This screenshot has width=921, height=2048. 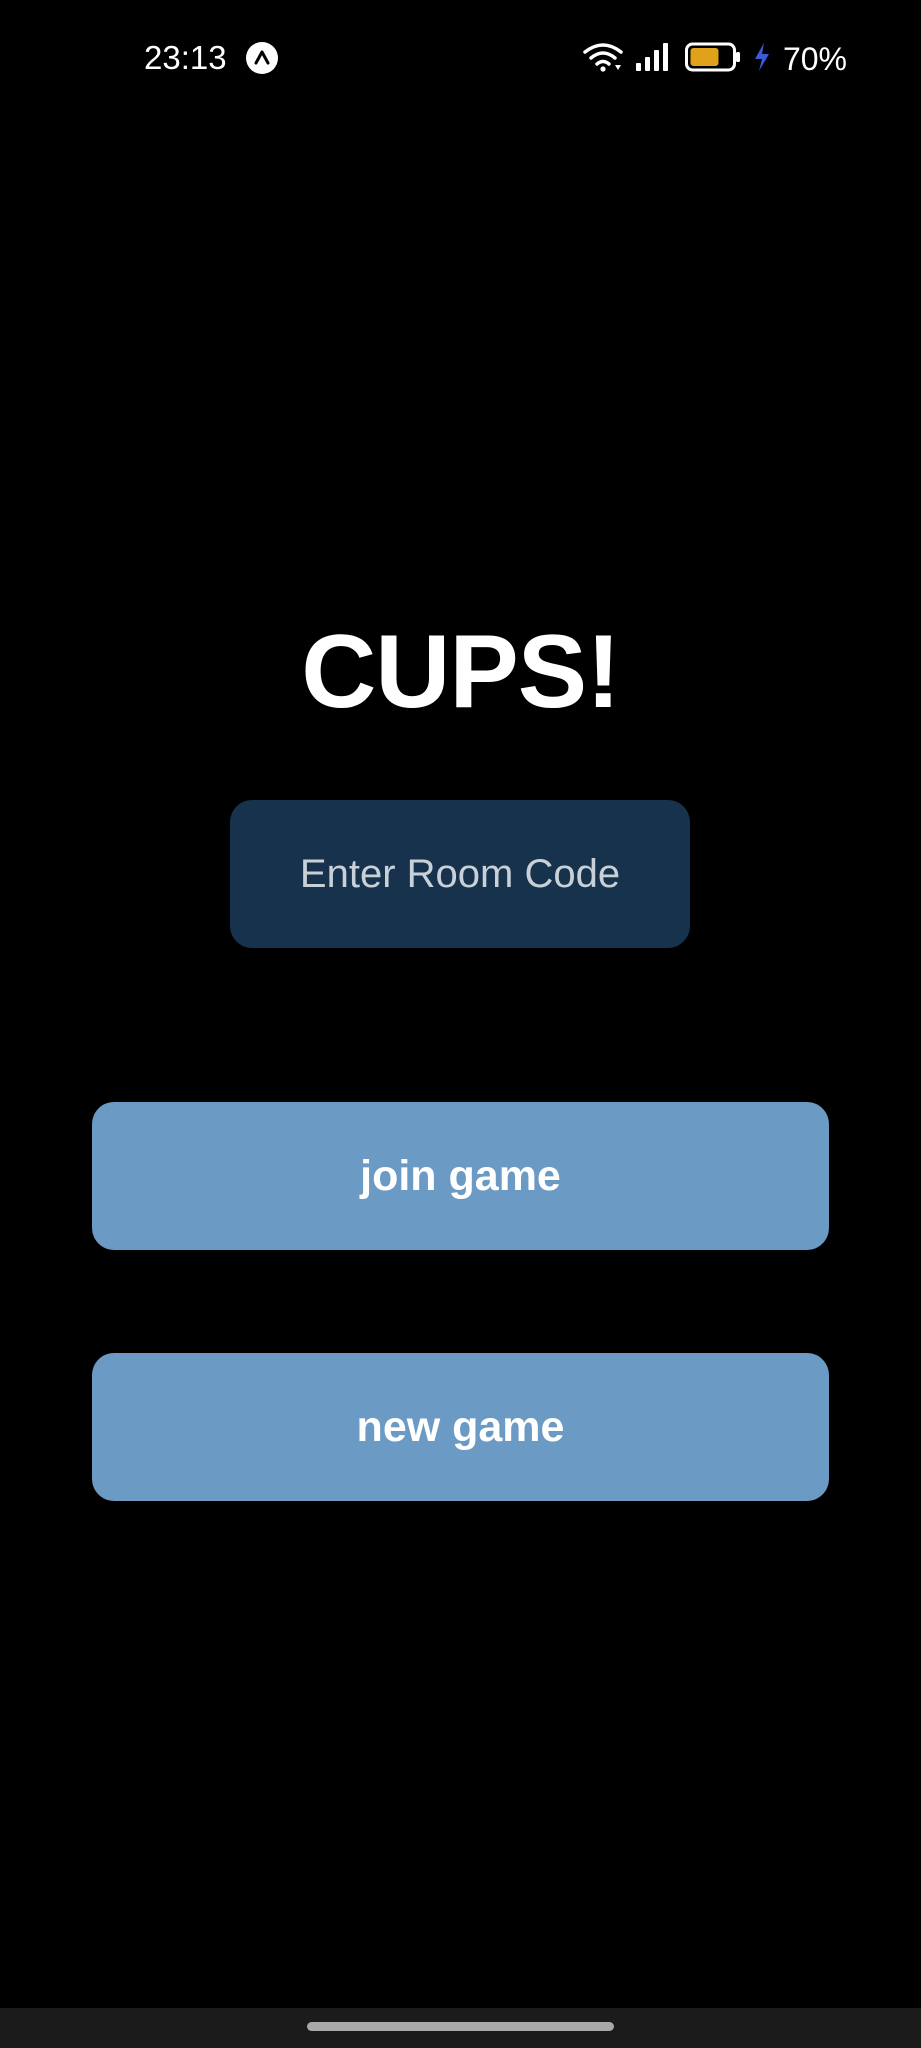 I want to click on status-icons: 70%, so click(x=715, y=59).